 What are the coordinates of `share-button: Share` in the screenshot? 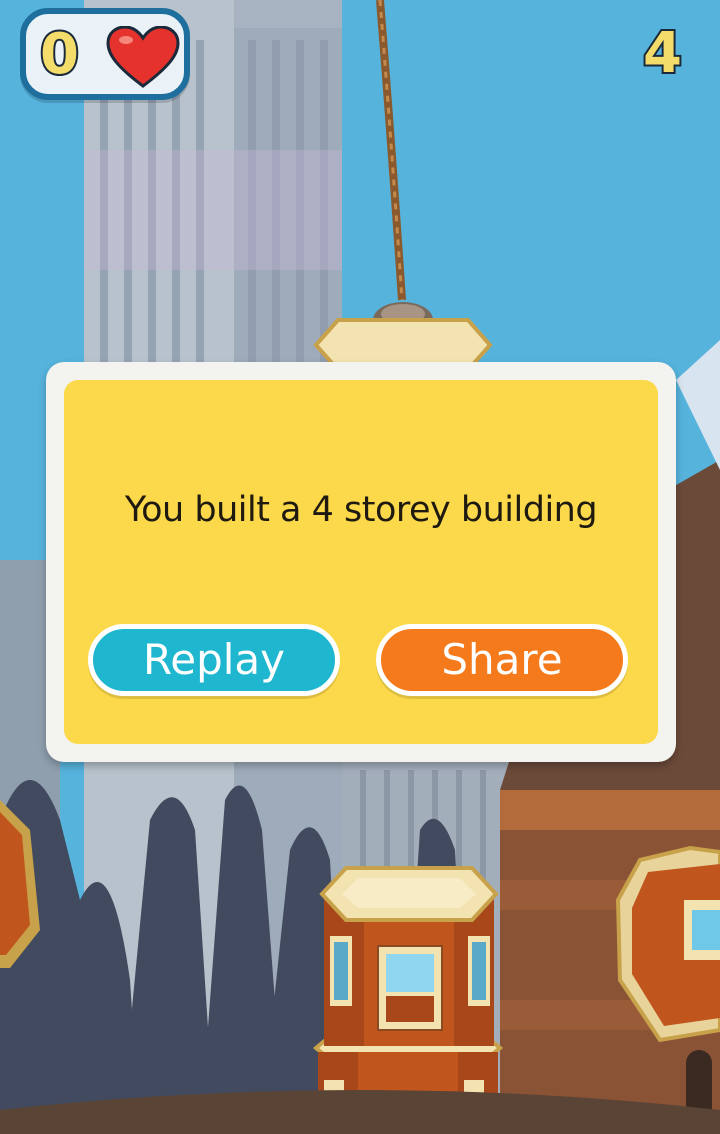 It's located at (502, 660).